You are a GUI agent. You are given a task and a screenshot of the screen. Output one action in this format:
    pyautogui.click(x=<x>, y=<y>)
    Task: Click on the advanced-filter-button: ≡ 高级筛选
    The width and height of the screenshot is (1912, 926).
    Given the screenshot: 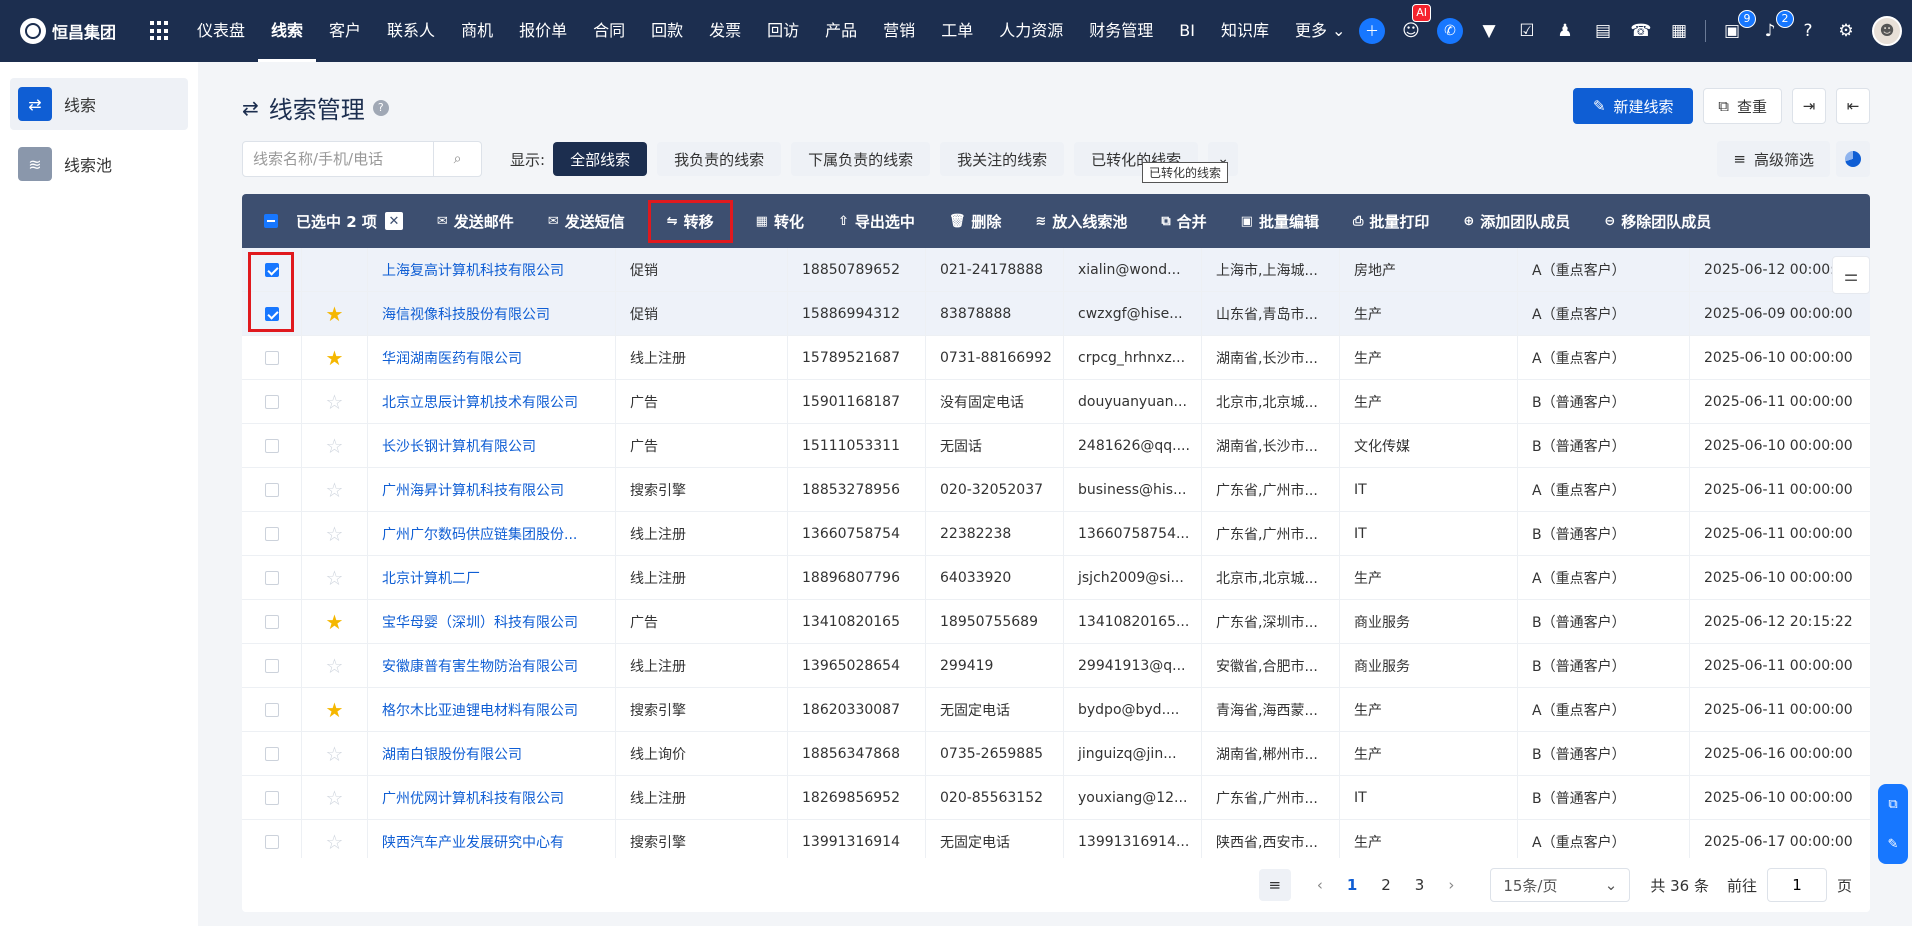 What is the action you would take?
    pyautogui.click(x=1773, y=159)
    